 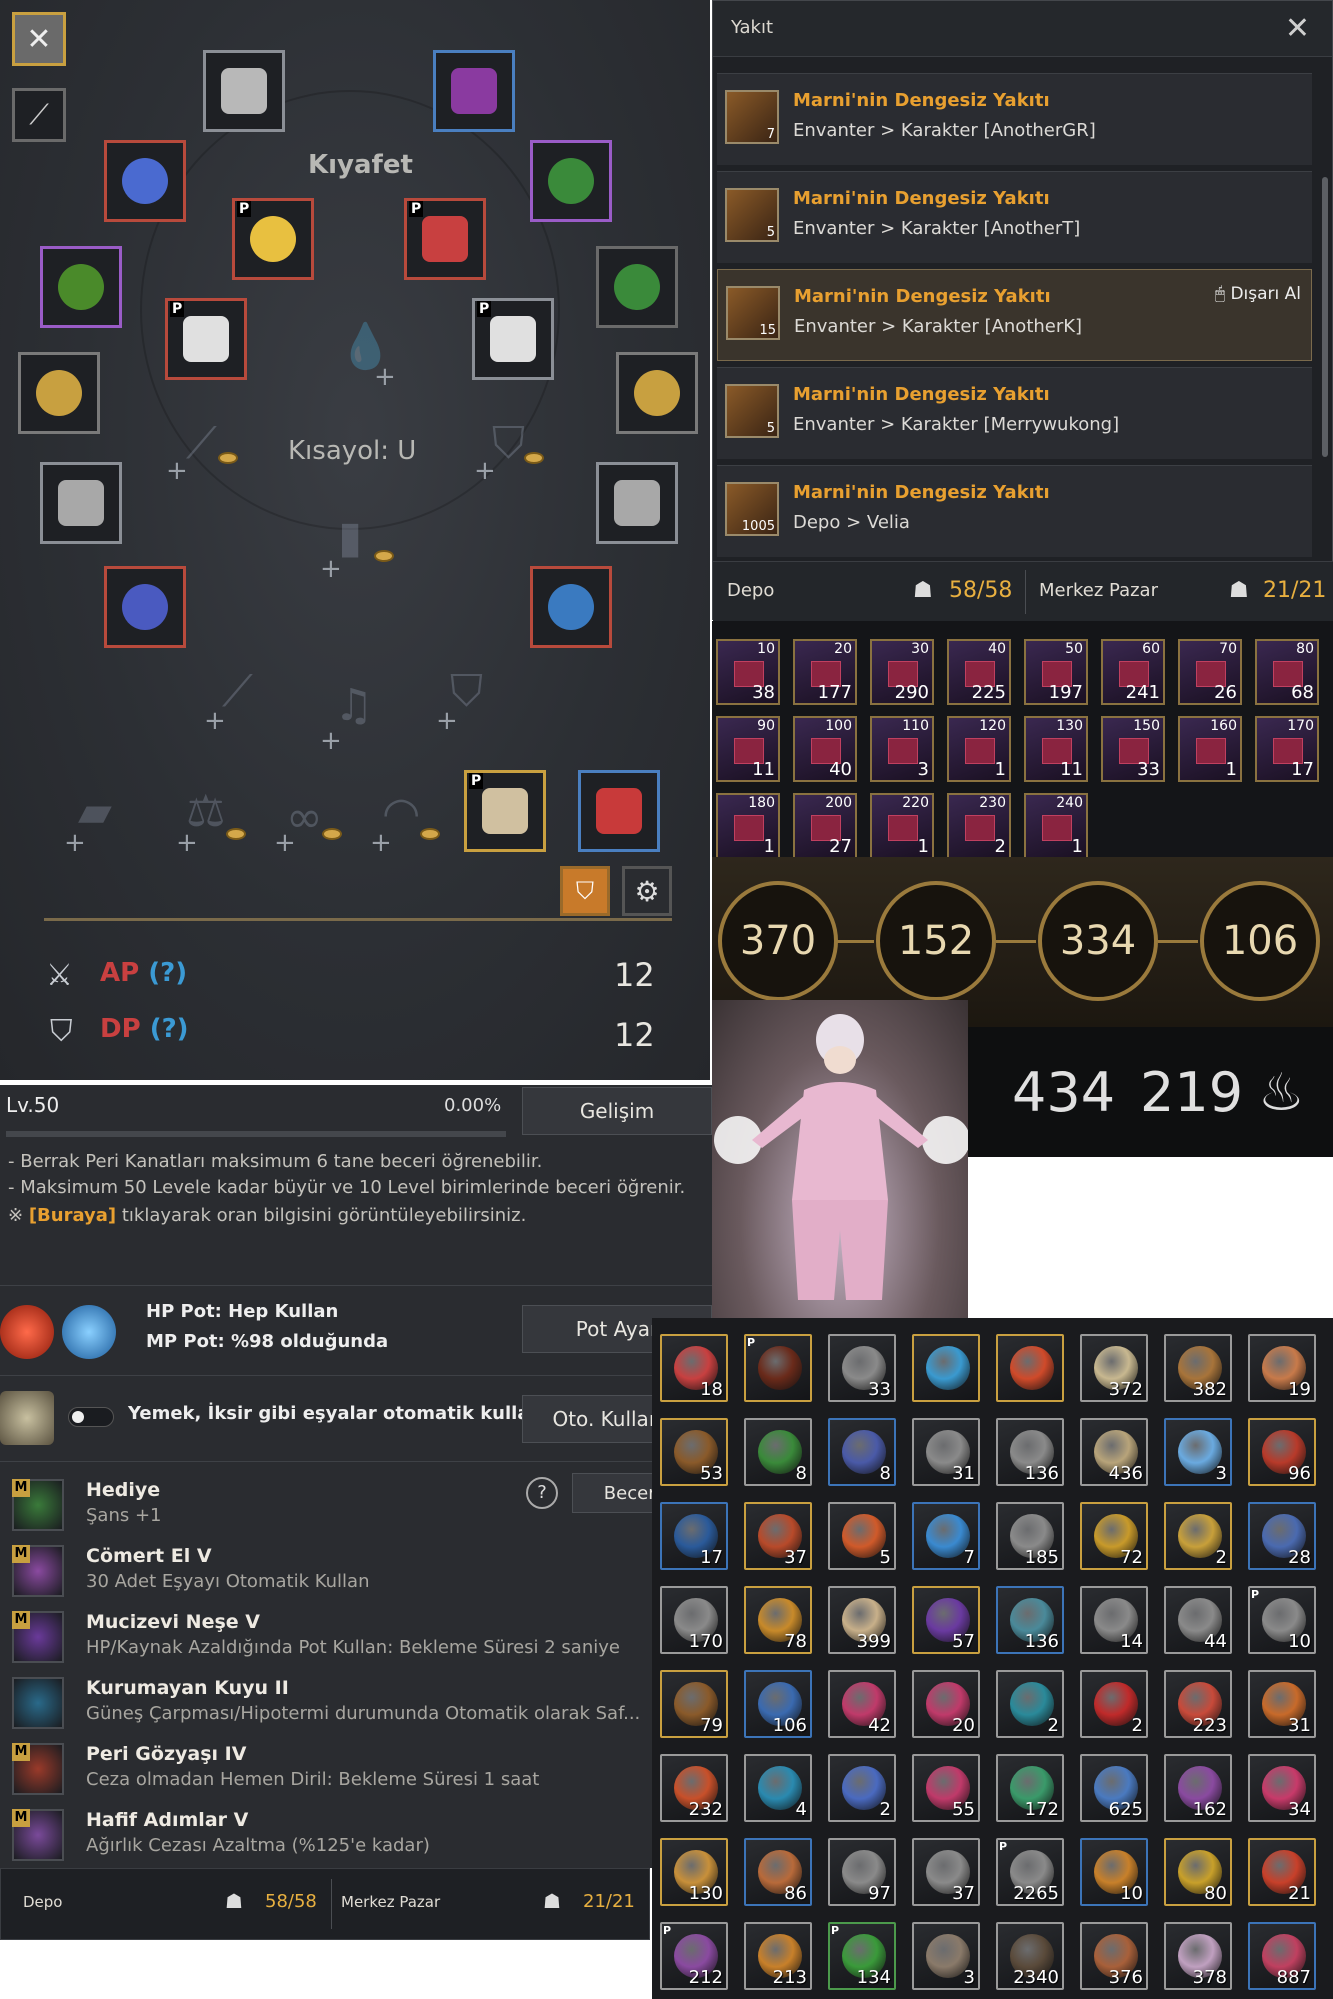 I want to click on boots-slot: P, so click(x=206, y=339).